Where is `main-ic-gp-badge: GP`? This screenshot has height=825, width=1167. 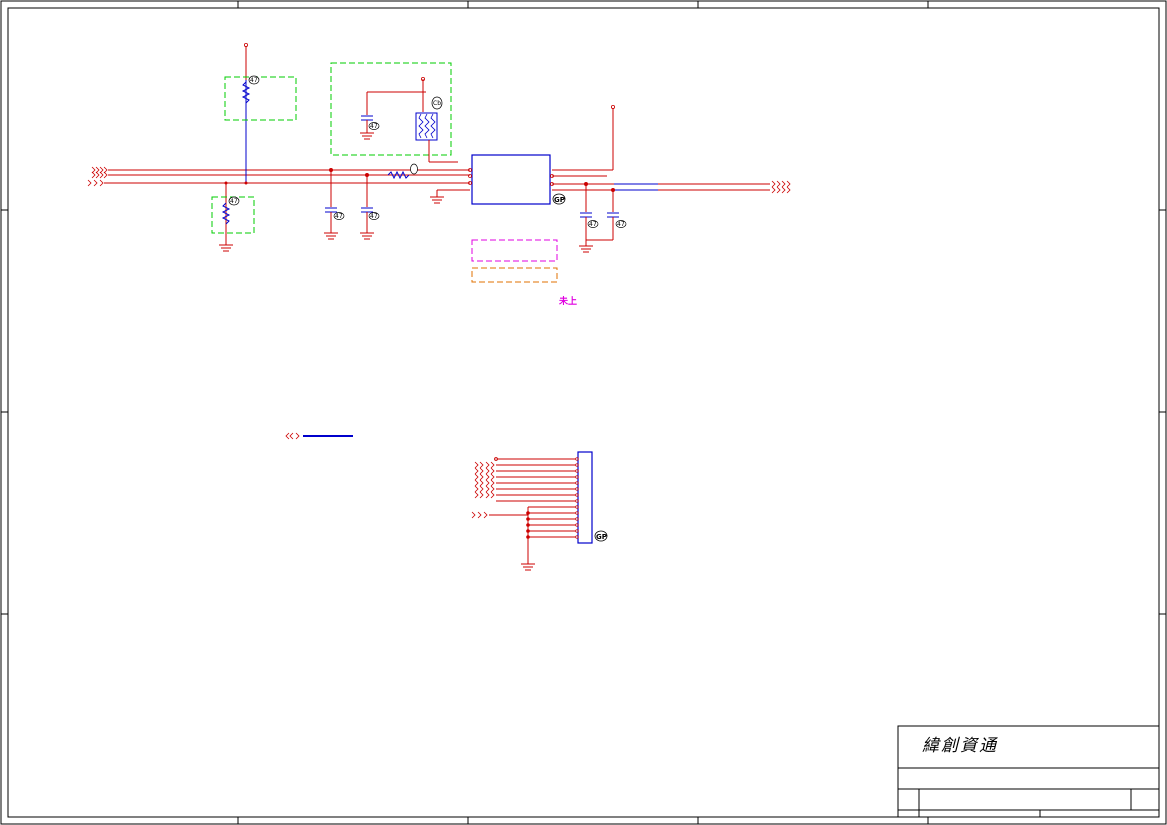
main-ic-gp-badge: GP is located at coordinates (559, 199).